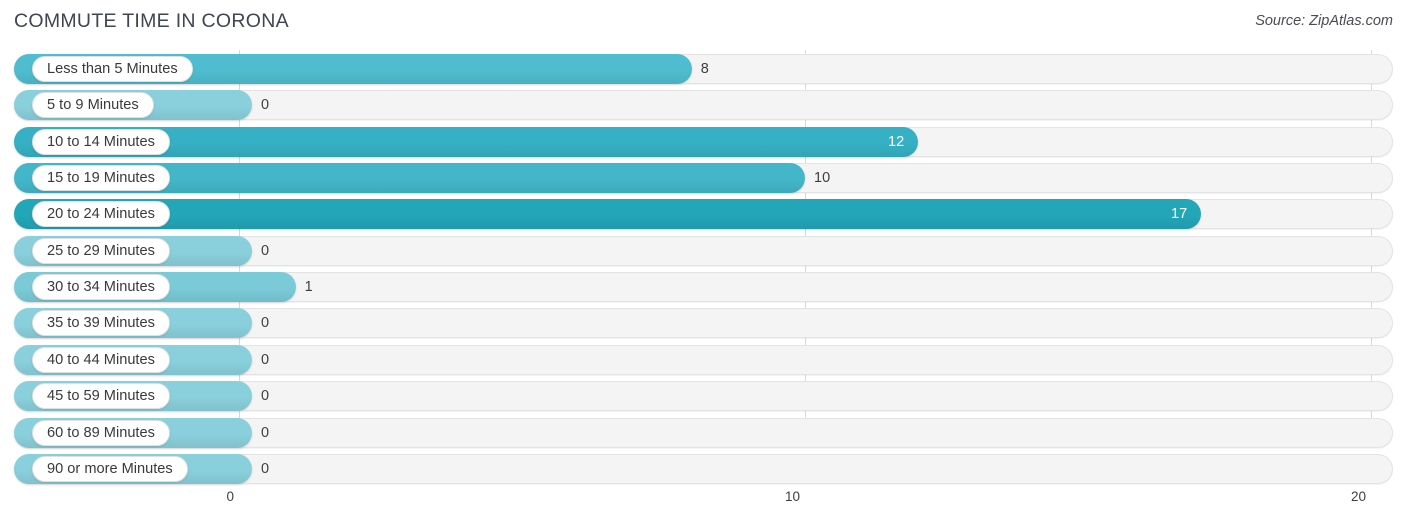  Describe the element at coordinates (703, 141) in the screenshot. I see `bar-row: 12 10 to 14 Minutes` at that location.